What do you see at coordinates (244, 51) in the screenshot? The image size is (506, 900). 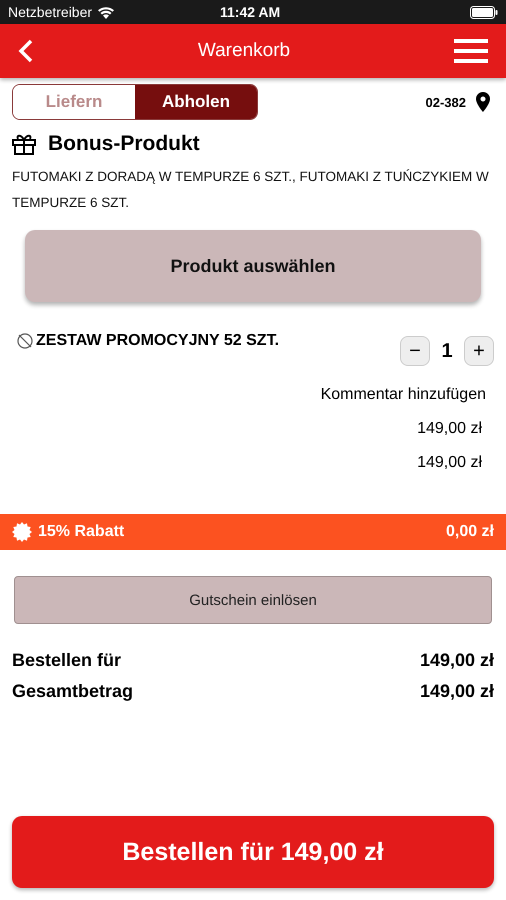 I see `page-title: Warenkorb` at bounding box center [244, 51].